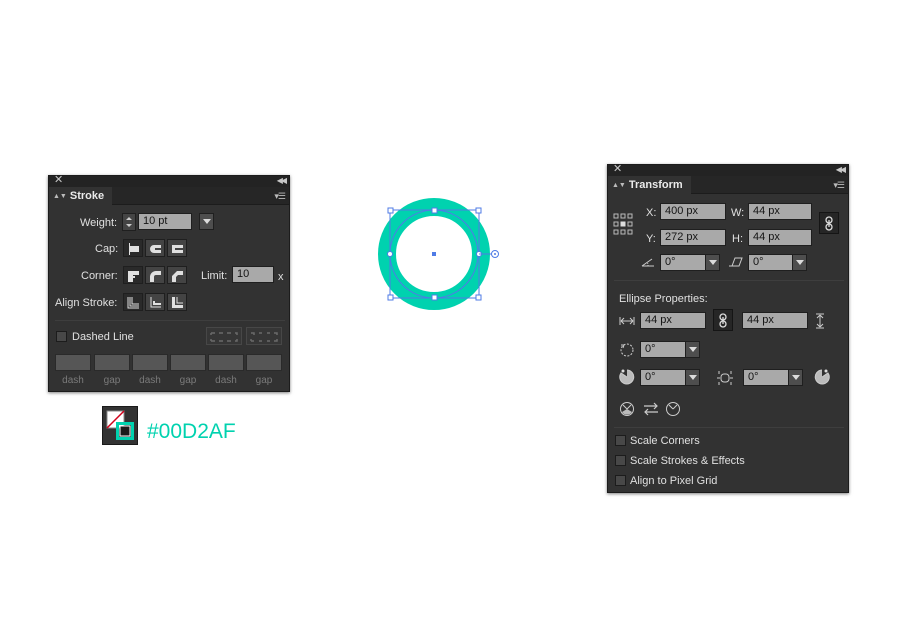  What do you see at coordinates (169, 196) in the screenshot?
I see `tab-bar: ▲▼ Stroke ▾☰` at bounding box center [169, 196].